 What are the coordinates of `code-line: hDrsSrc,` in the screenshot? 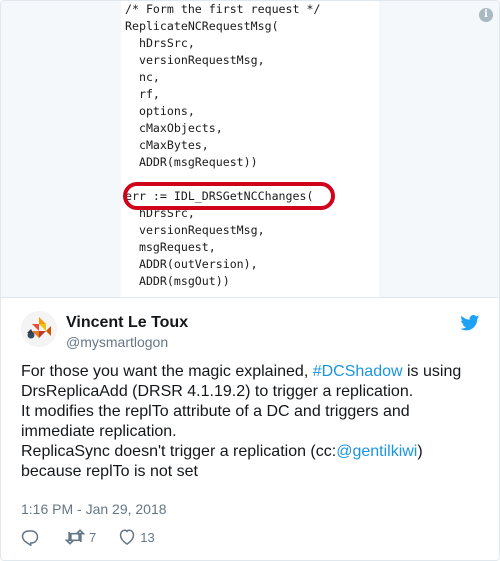 It's located at (160, 43).